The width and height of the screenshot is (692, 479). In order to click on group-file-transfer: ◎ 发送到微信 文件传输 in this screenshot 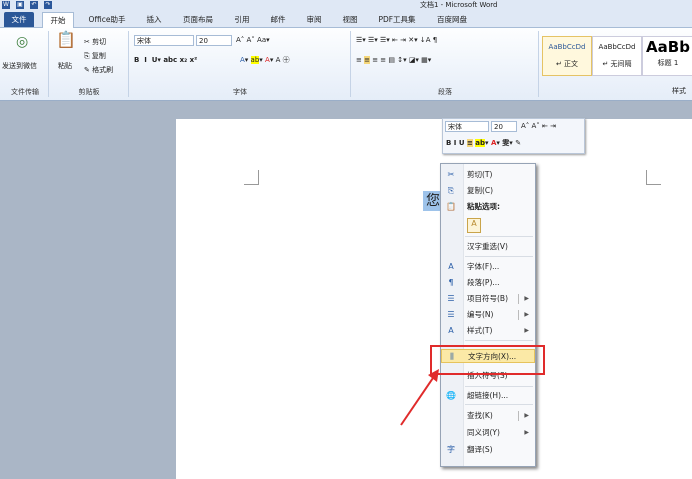, I will do `click(25, 64)`.